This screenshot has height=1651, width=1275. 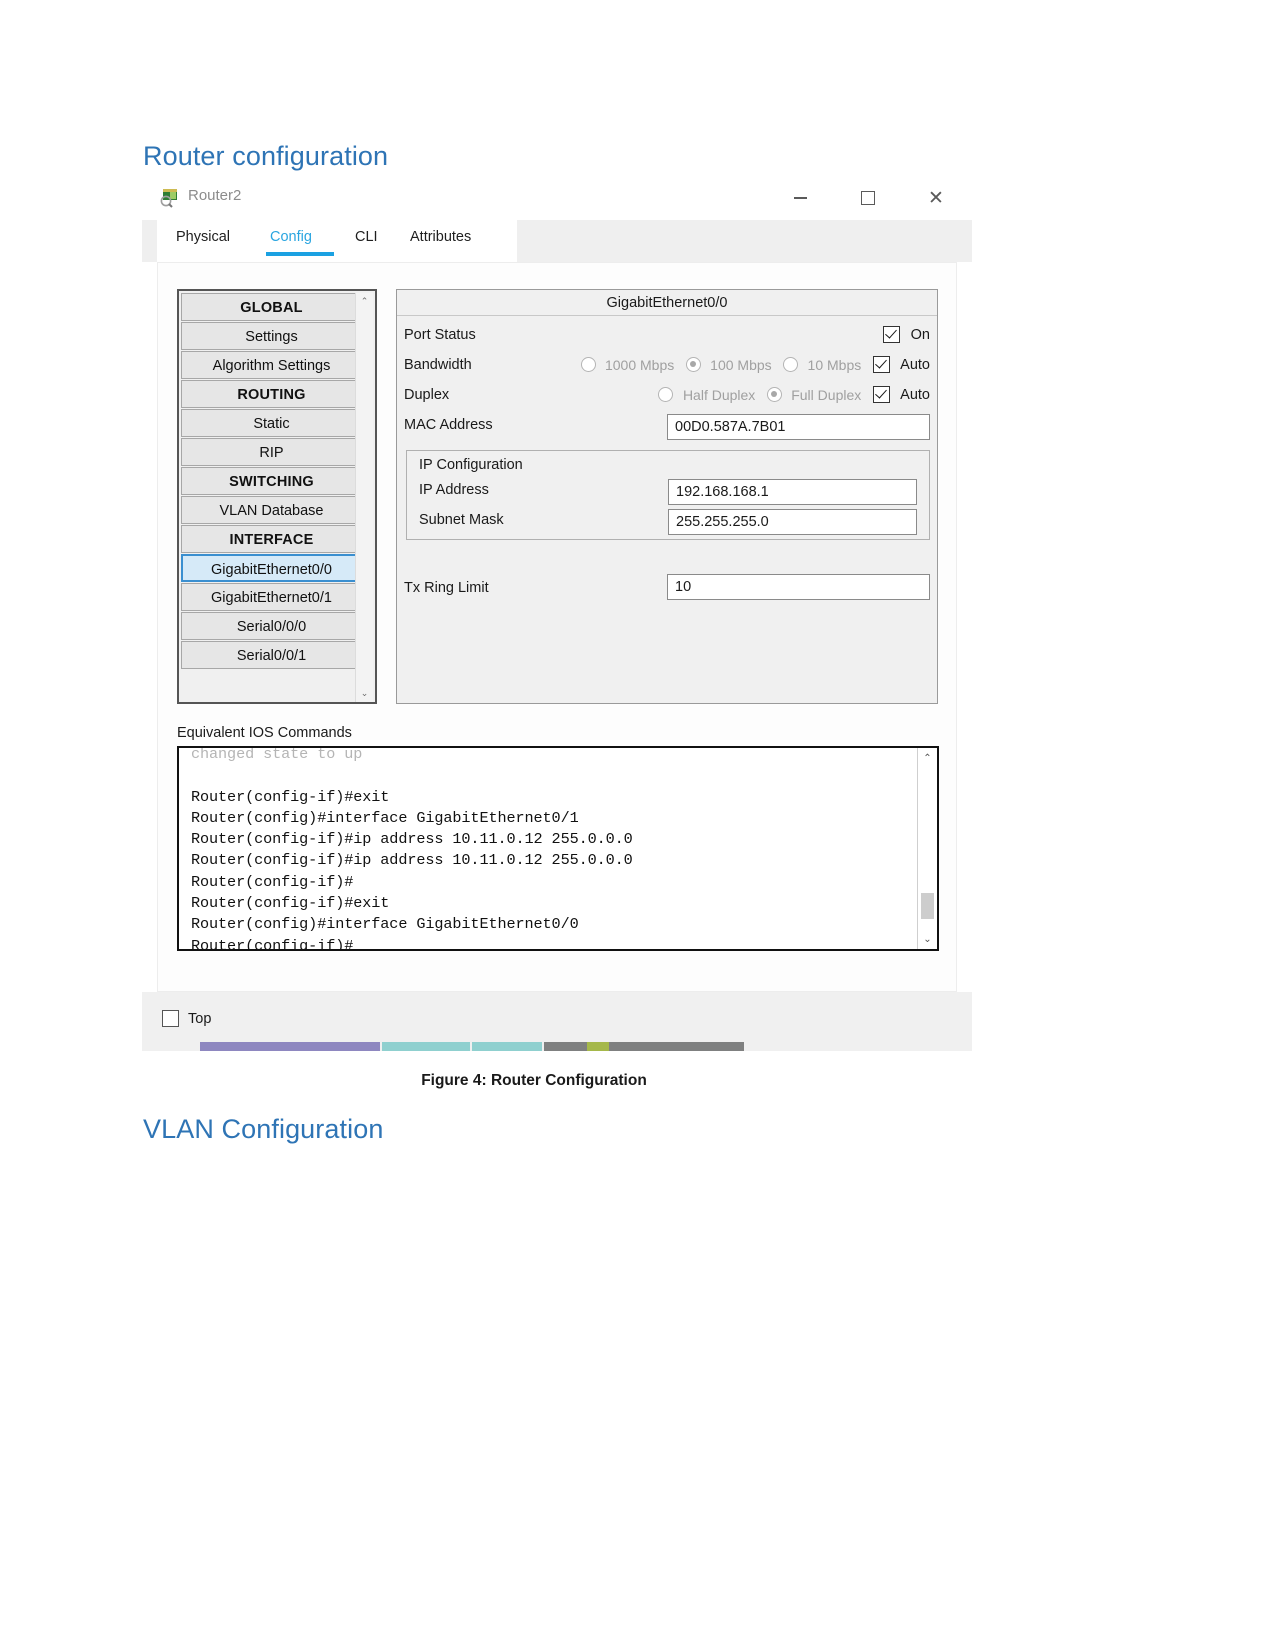 I want to click on sidebar-item-switching: SWITCHING, so click(x=271, y=481).